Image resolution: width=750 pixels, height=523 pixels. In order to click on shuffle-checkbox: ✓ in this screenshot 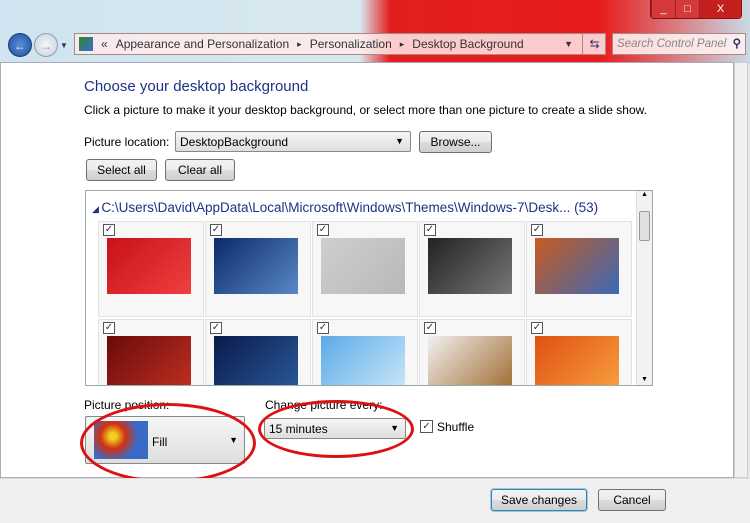, I will do `click(426, 426)`.